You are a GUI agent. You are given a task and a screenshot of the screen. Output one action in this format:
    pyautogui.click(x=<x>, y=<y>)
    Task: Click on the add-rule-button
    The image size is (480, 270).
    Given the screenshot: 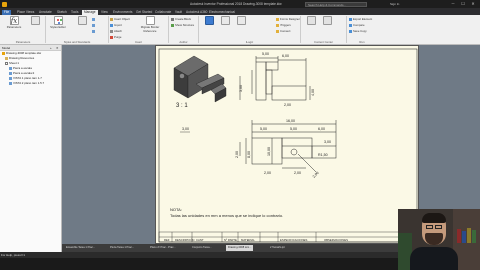 What is the action you would take?
    pyautogui.click(x=35, y=20)
    